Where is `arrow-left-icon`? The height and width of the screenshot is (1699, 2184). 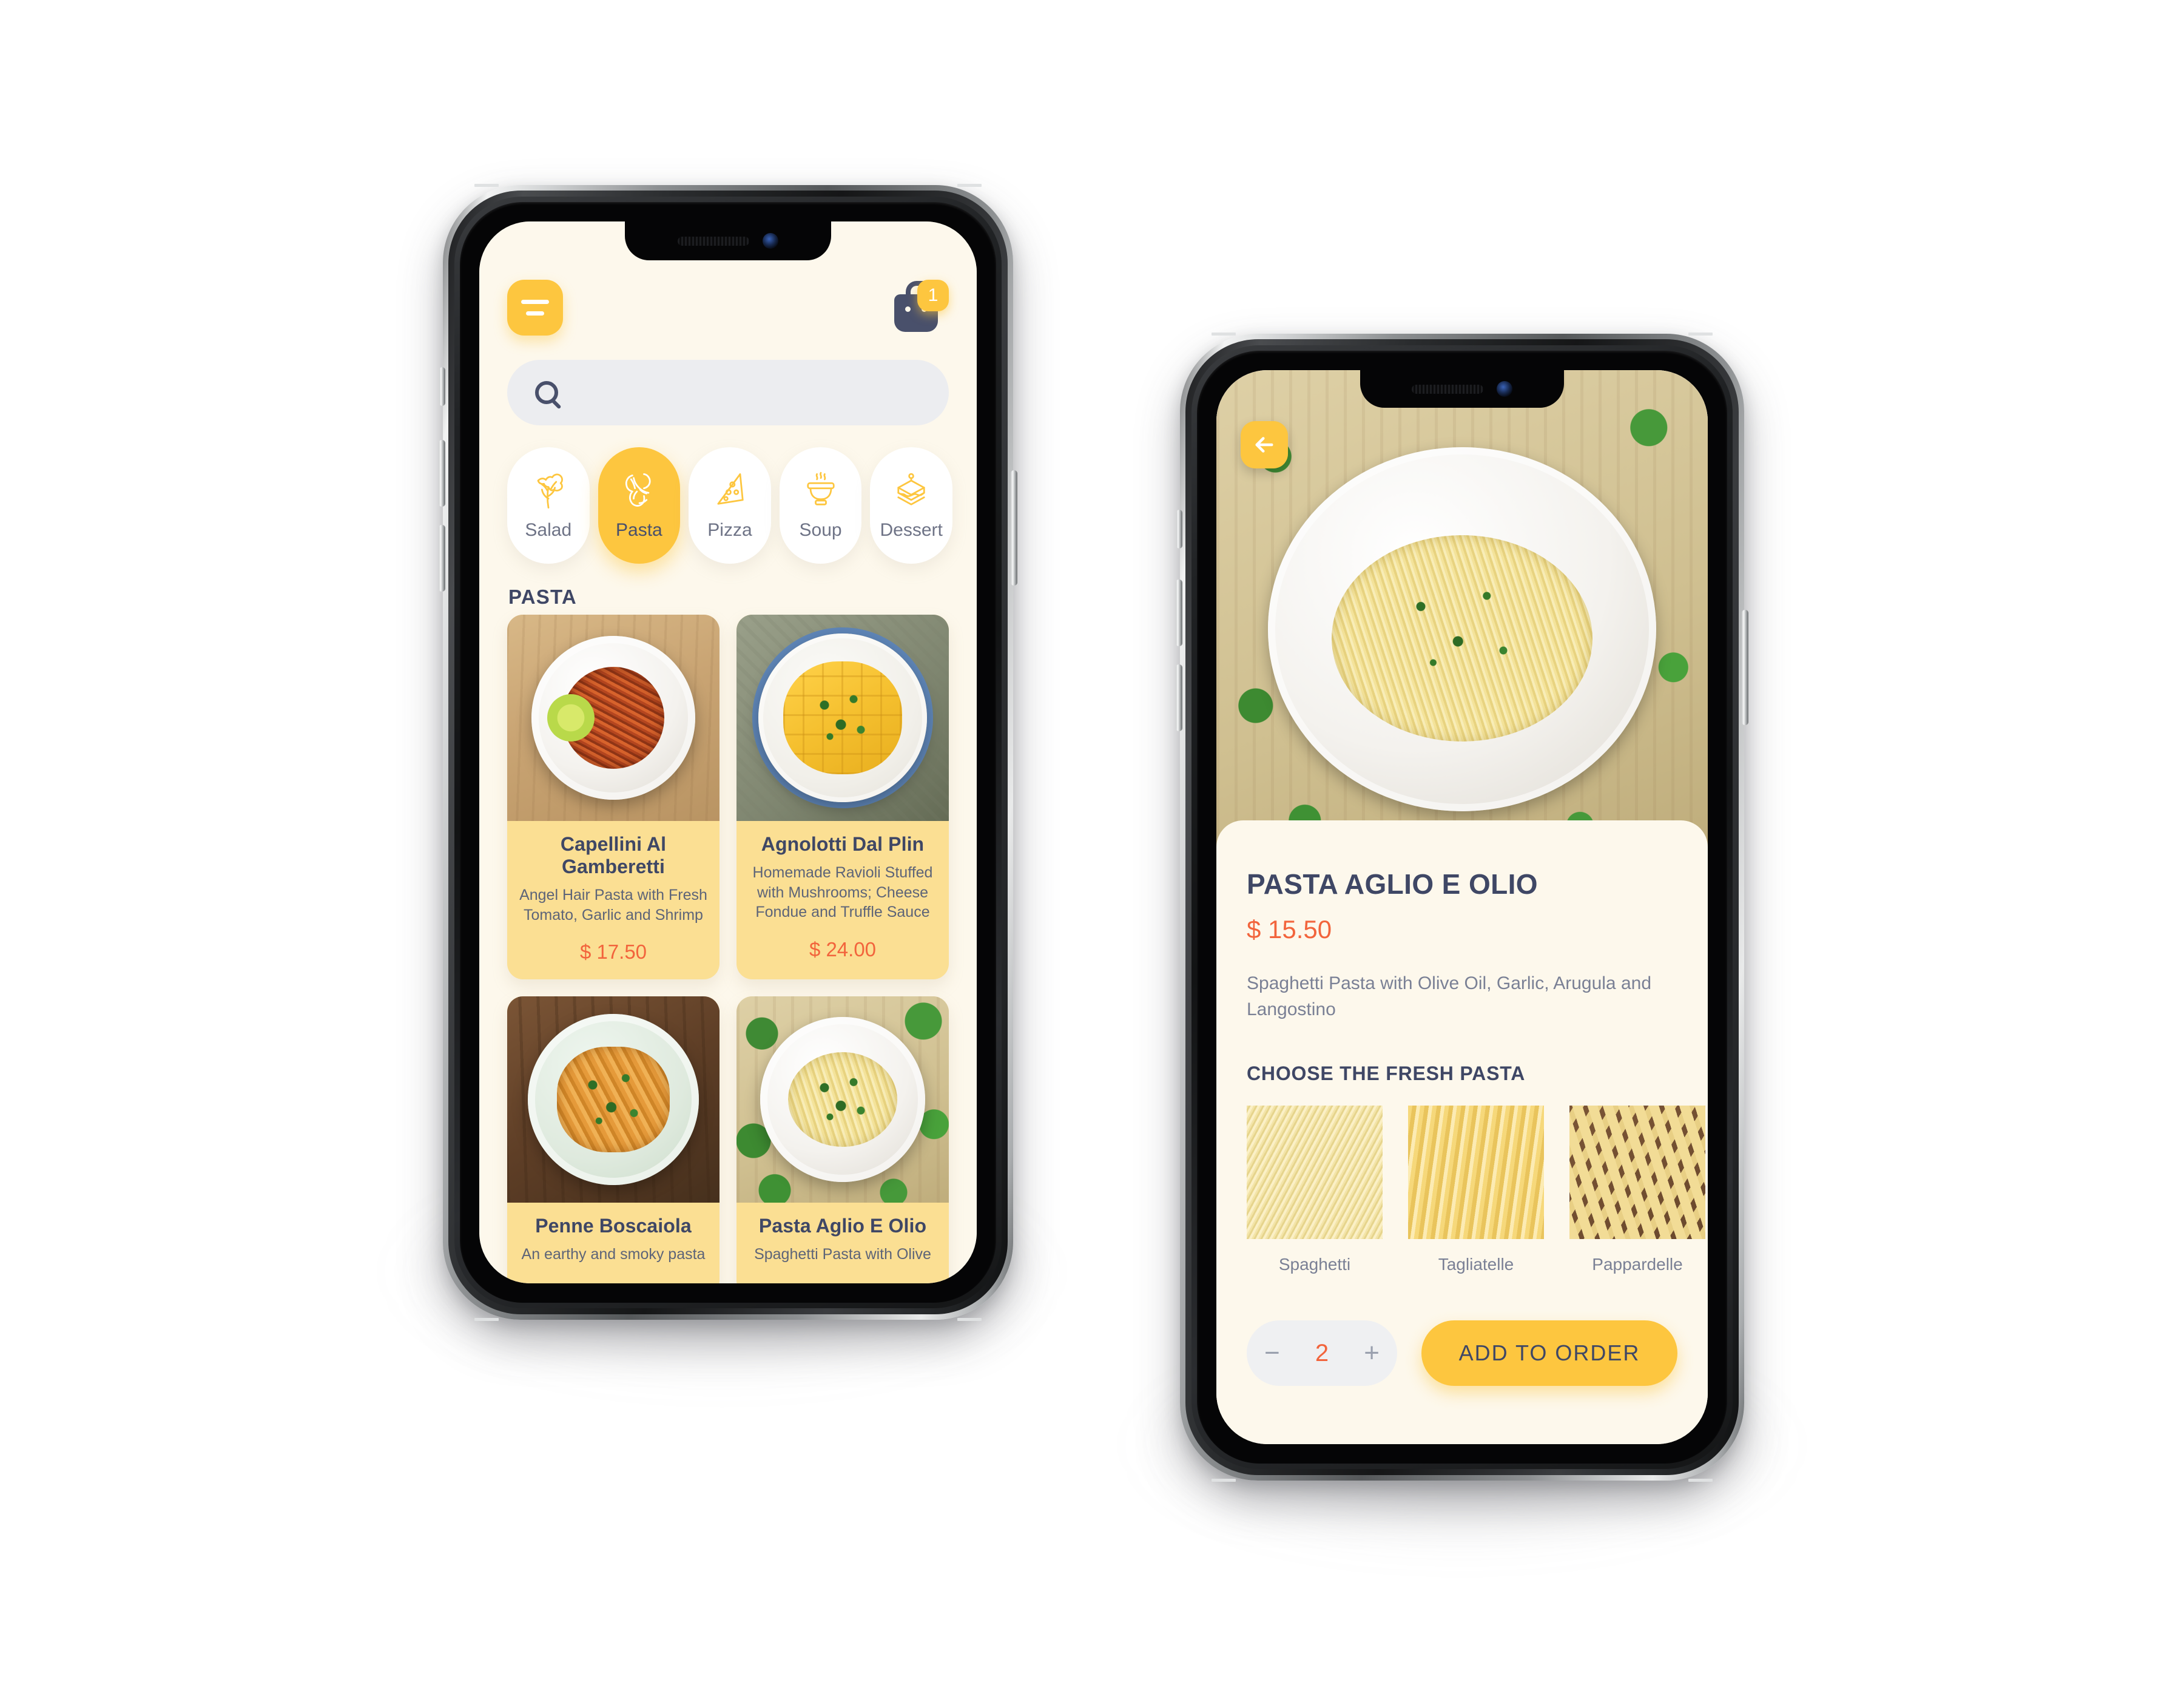 arrow-left-icon is located at coordinates (1264, 445).